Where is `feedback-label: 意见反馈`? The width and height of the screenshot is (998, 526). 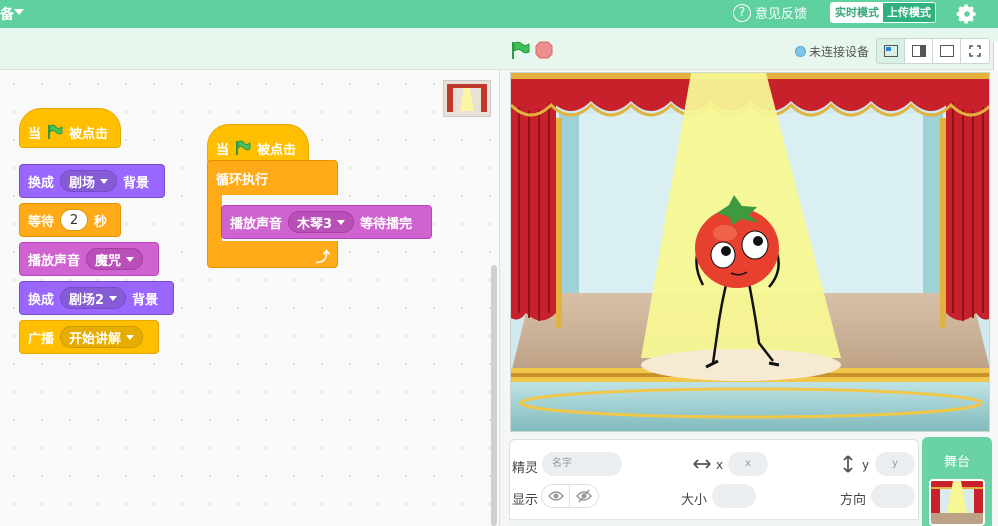 feedback-label: 意见反馈 is located at coordinates (781, 14).